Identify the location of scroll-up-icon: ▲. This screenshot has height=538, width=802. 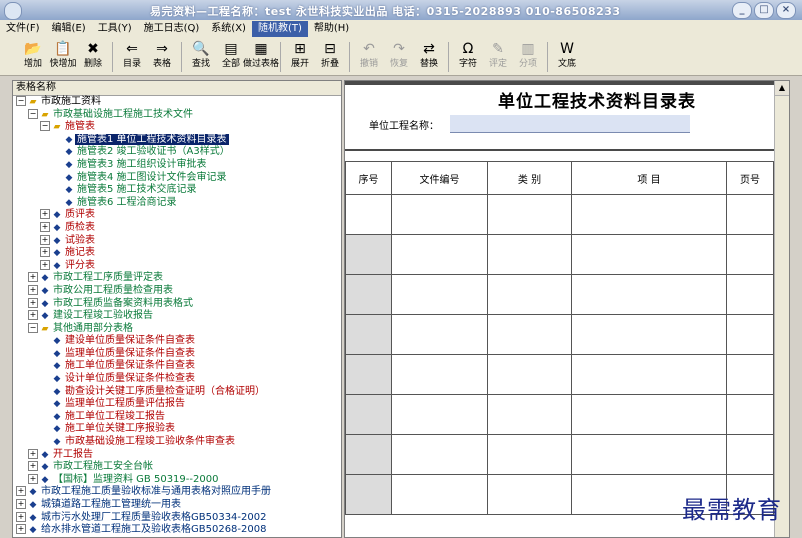
(782, 88).